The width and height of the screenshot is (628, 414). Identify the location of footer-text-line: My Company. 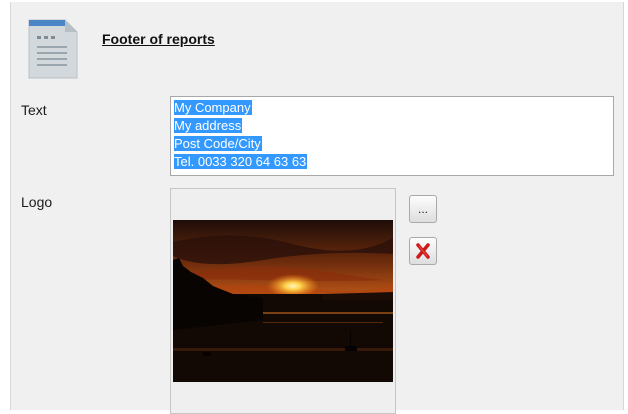
(213, 107).